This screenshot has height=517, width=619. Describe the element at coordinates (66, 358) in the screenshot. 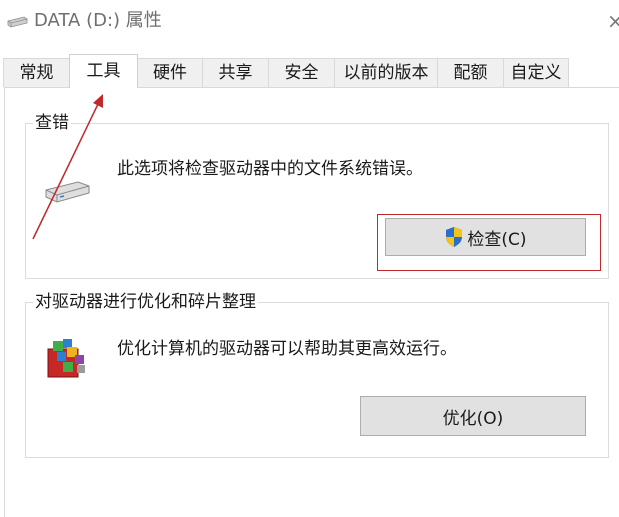

I see `defrag-icon` at that location.